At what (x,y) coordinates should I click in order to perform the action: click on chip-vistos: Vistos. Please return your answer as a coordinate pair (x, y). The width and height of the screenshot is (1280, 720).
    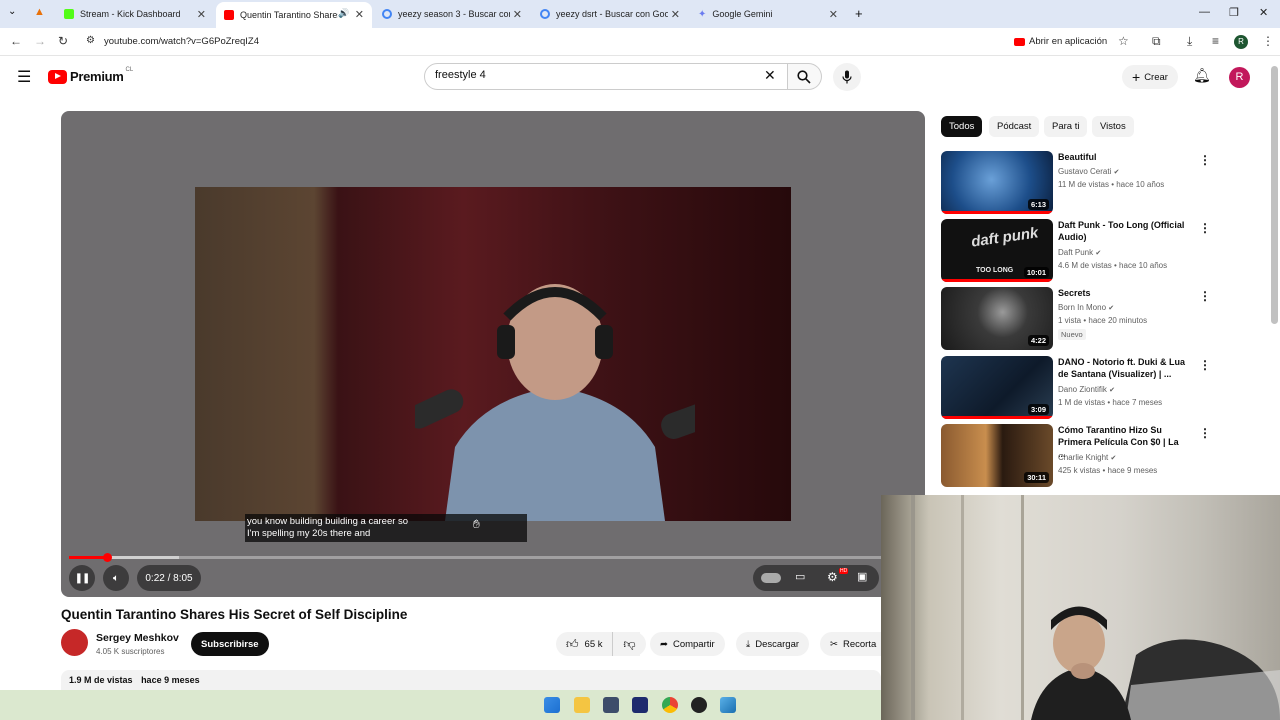
    Looking at the image, I should click on (1113, 126).